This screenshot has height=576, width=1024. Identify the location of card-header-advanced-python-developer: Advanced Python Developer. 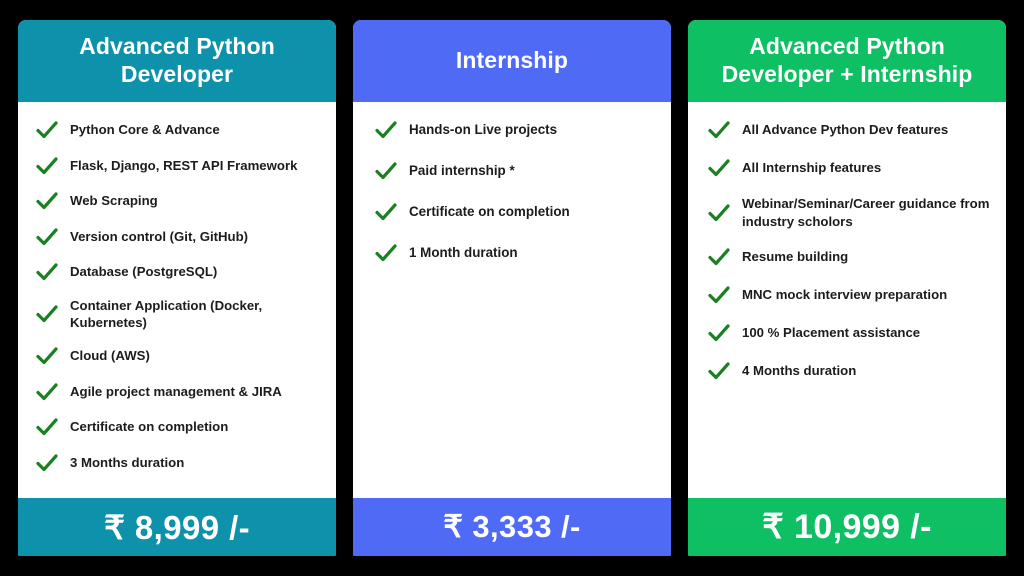
(177, 61).